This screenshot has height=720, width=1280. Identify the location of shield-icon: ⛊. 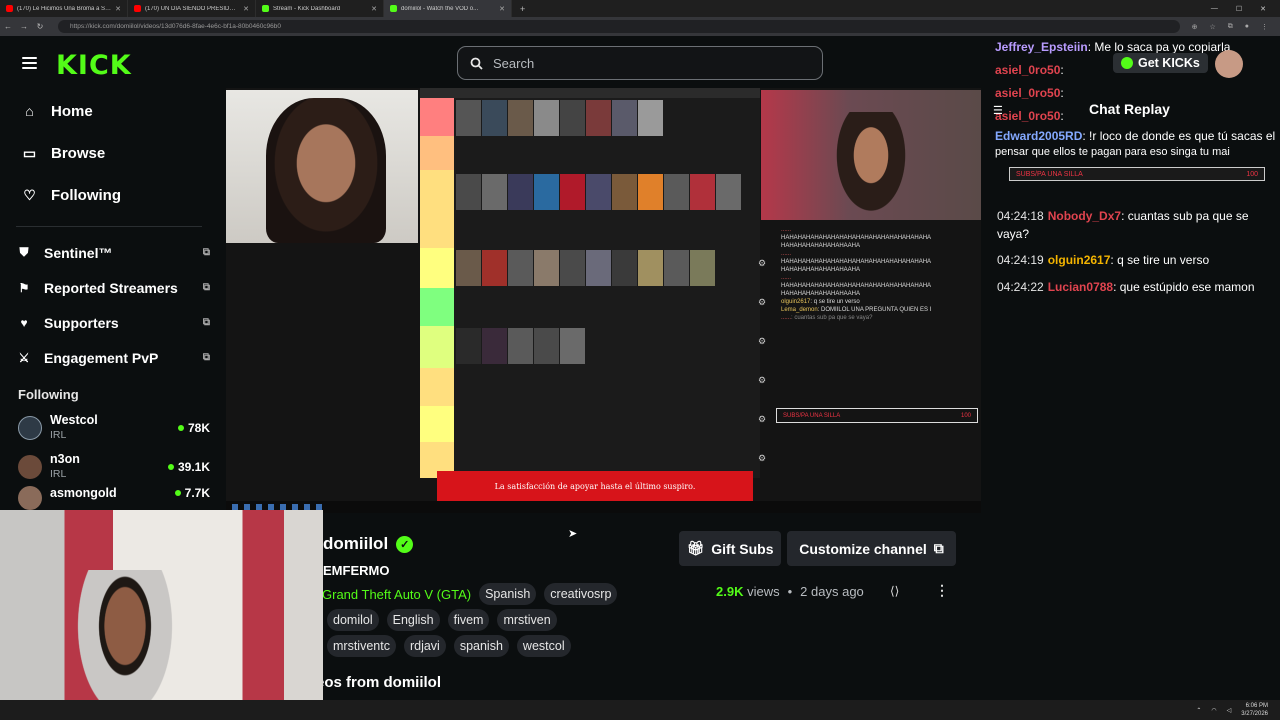
(24, 252).